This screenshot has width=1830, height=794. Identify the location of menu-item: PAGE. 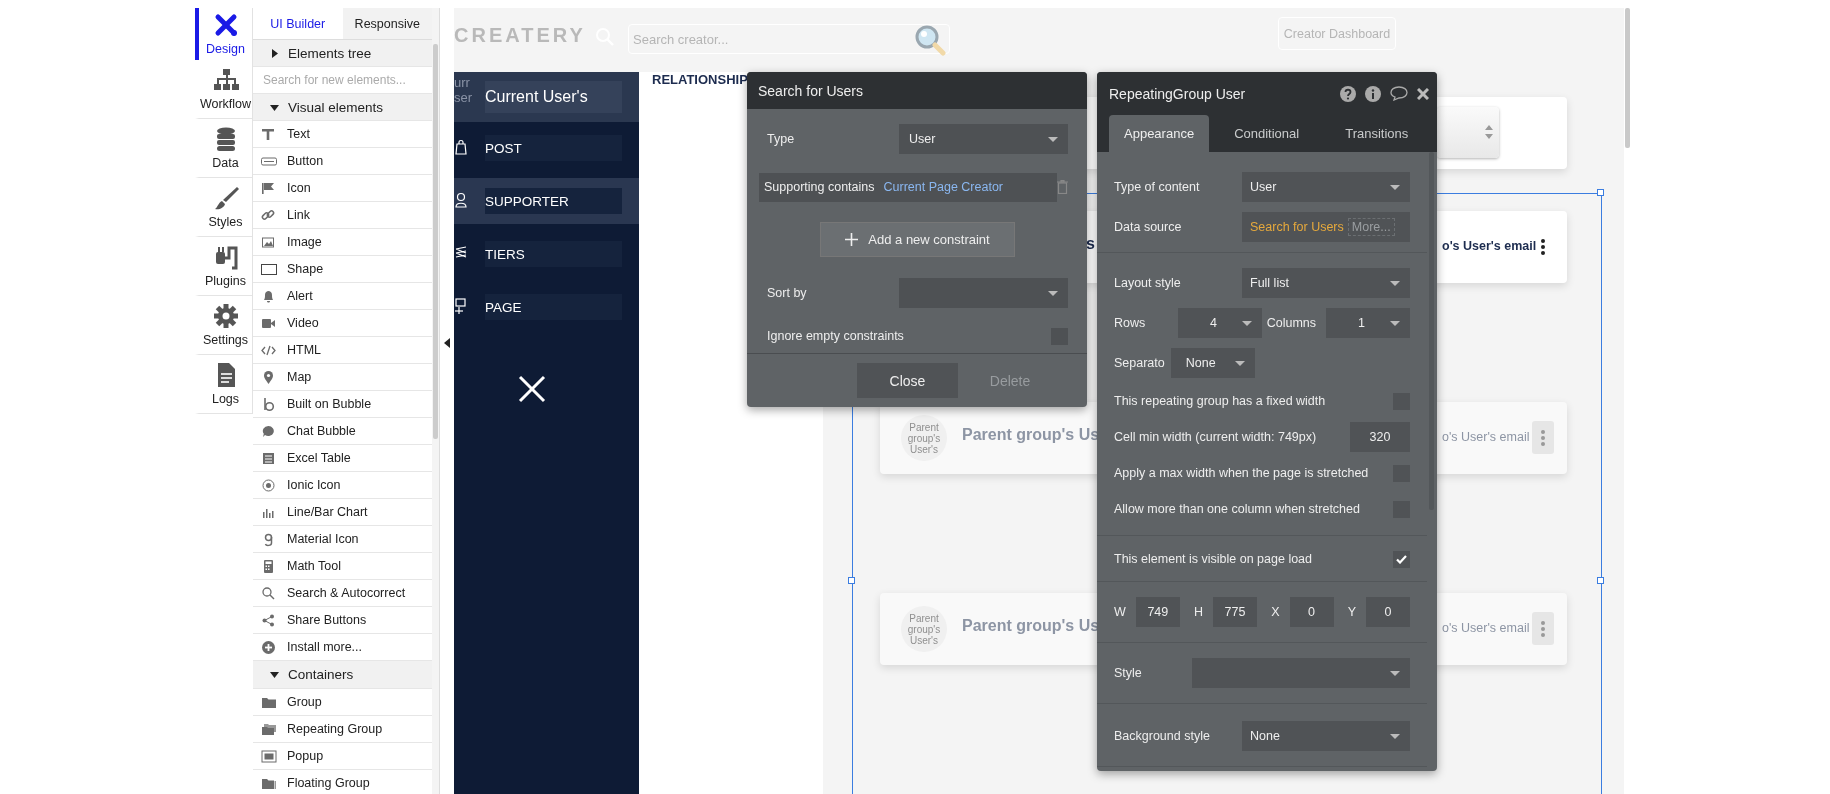
(553, 307).